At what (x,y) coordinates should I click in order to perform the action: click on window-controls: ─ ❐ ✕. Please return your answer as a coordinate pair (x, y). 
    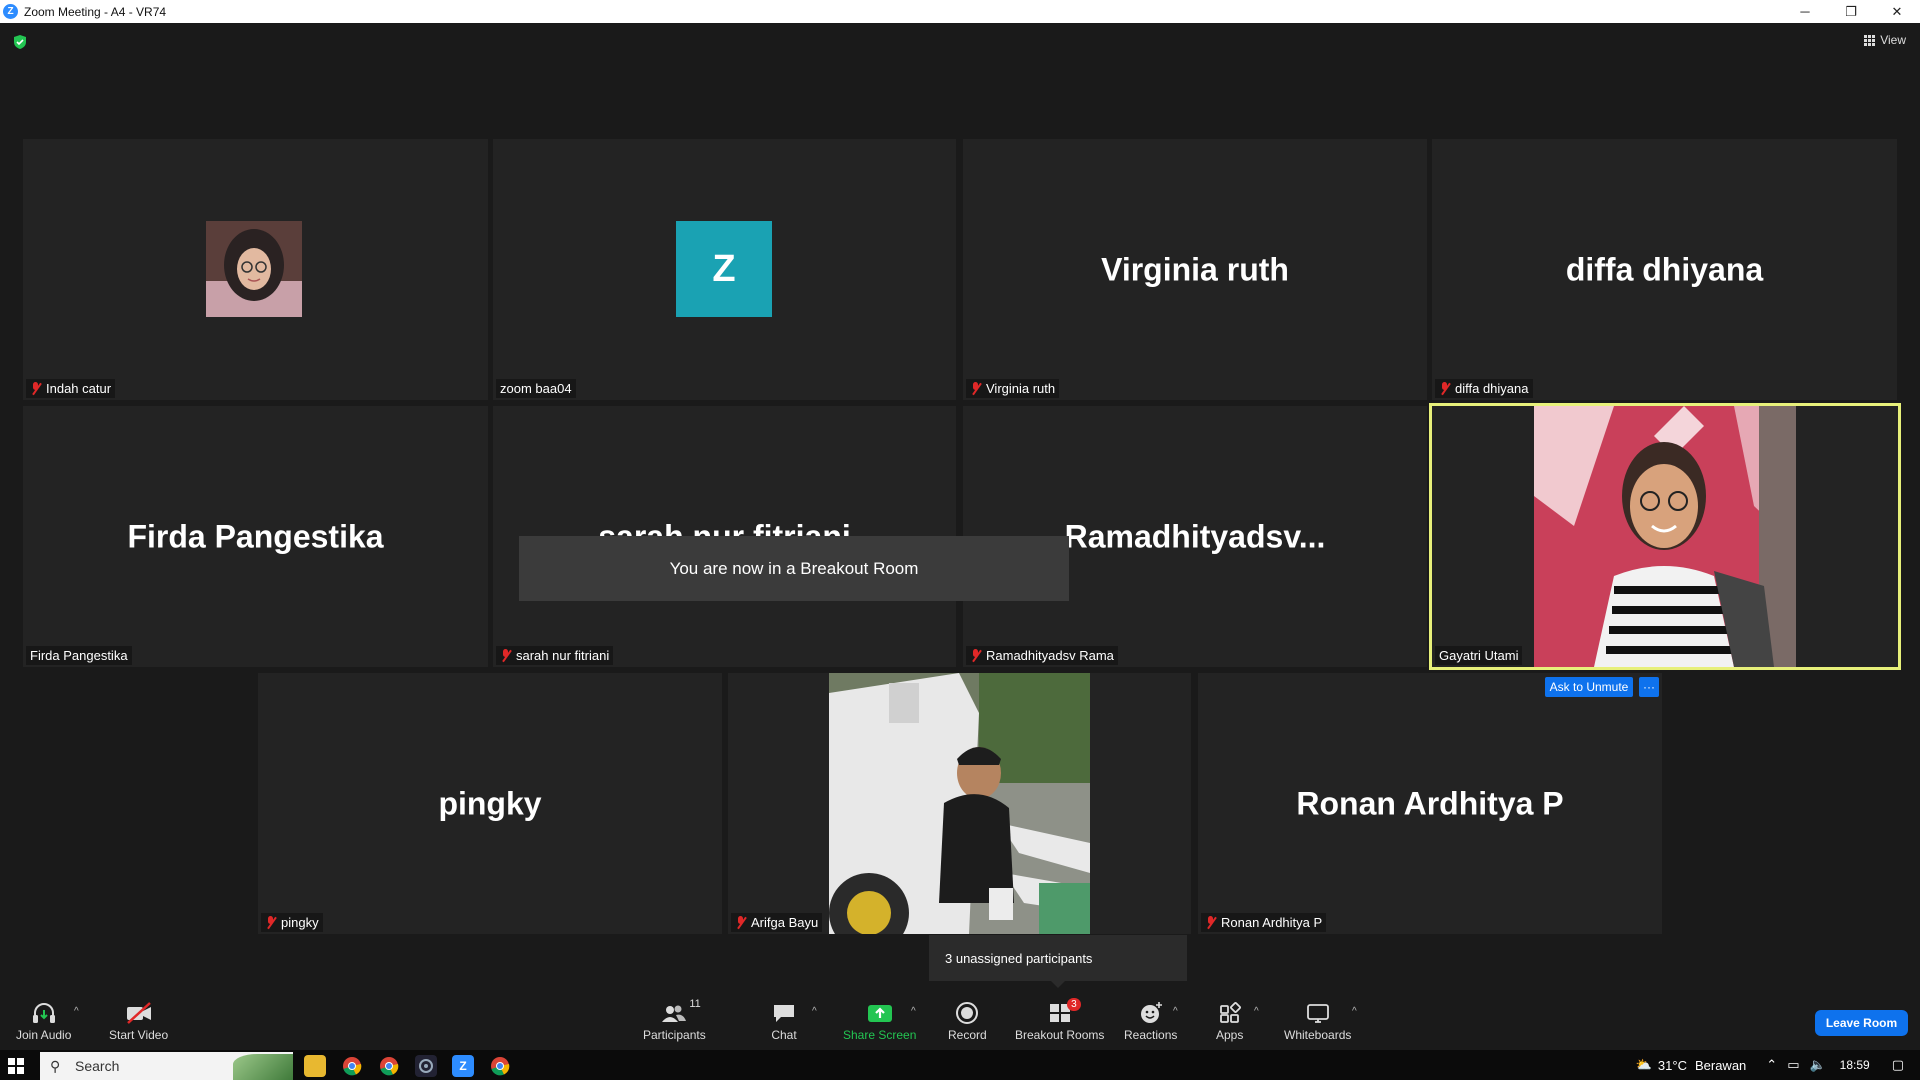
    Looking at the image, I should click on (1851, 11).